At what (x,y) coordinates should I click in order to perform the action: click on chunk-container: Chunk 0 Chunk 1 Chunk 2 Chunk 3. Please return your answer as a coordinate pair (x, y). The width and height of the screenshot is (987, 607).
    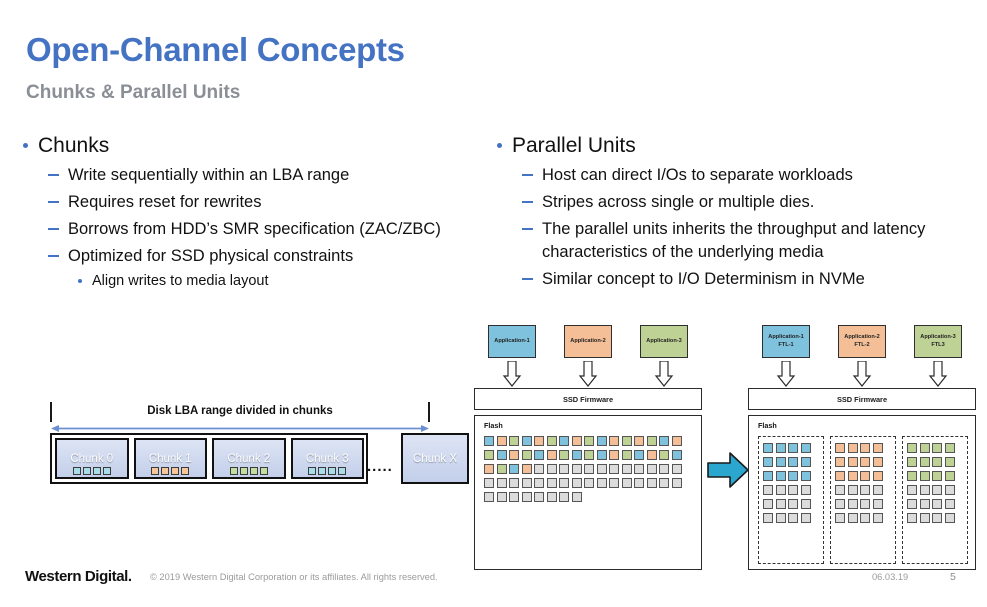
    Looking at the image, I should click on (209, 458).